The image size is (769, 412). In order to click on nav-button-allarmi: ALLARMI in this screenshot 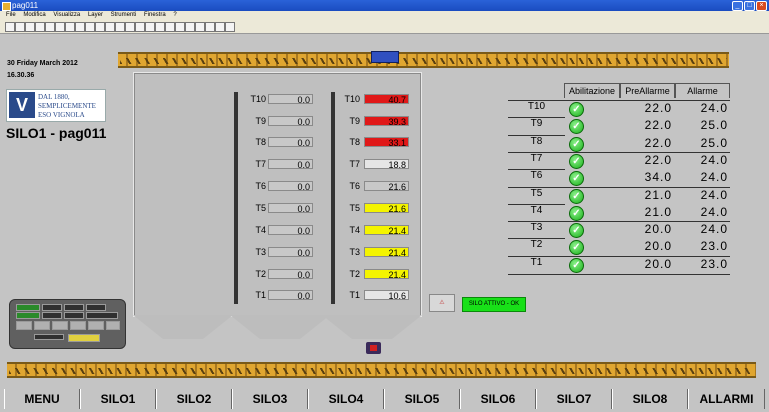, I will do `click(726, 399)`.